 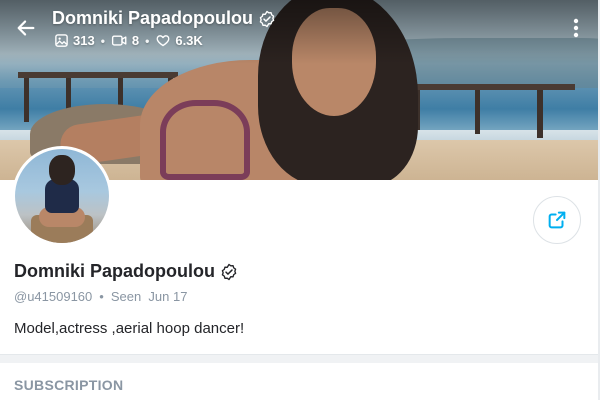 I want to click on stat-likes-count: 6.3K, so click(x=189, y=40).